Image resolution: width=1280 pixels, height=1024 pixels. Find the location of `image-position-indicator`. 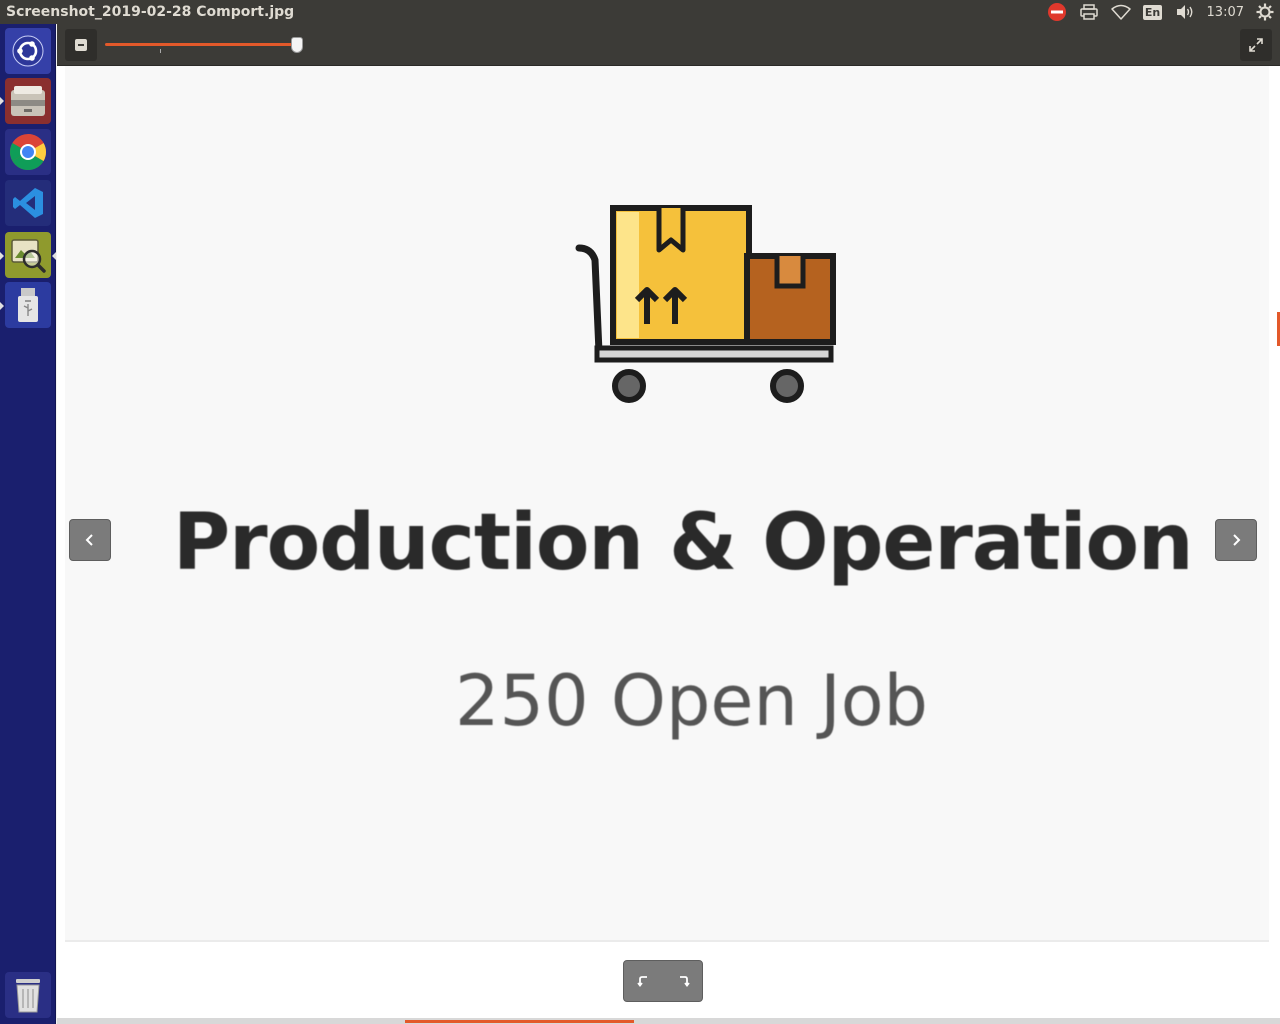

image-position-indicator is located at coordinates (519, 1021).